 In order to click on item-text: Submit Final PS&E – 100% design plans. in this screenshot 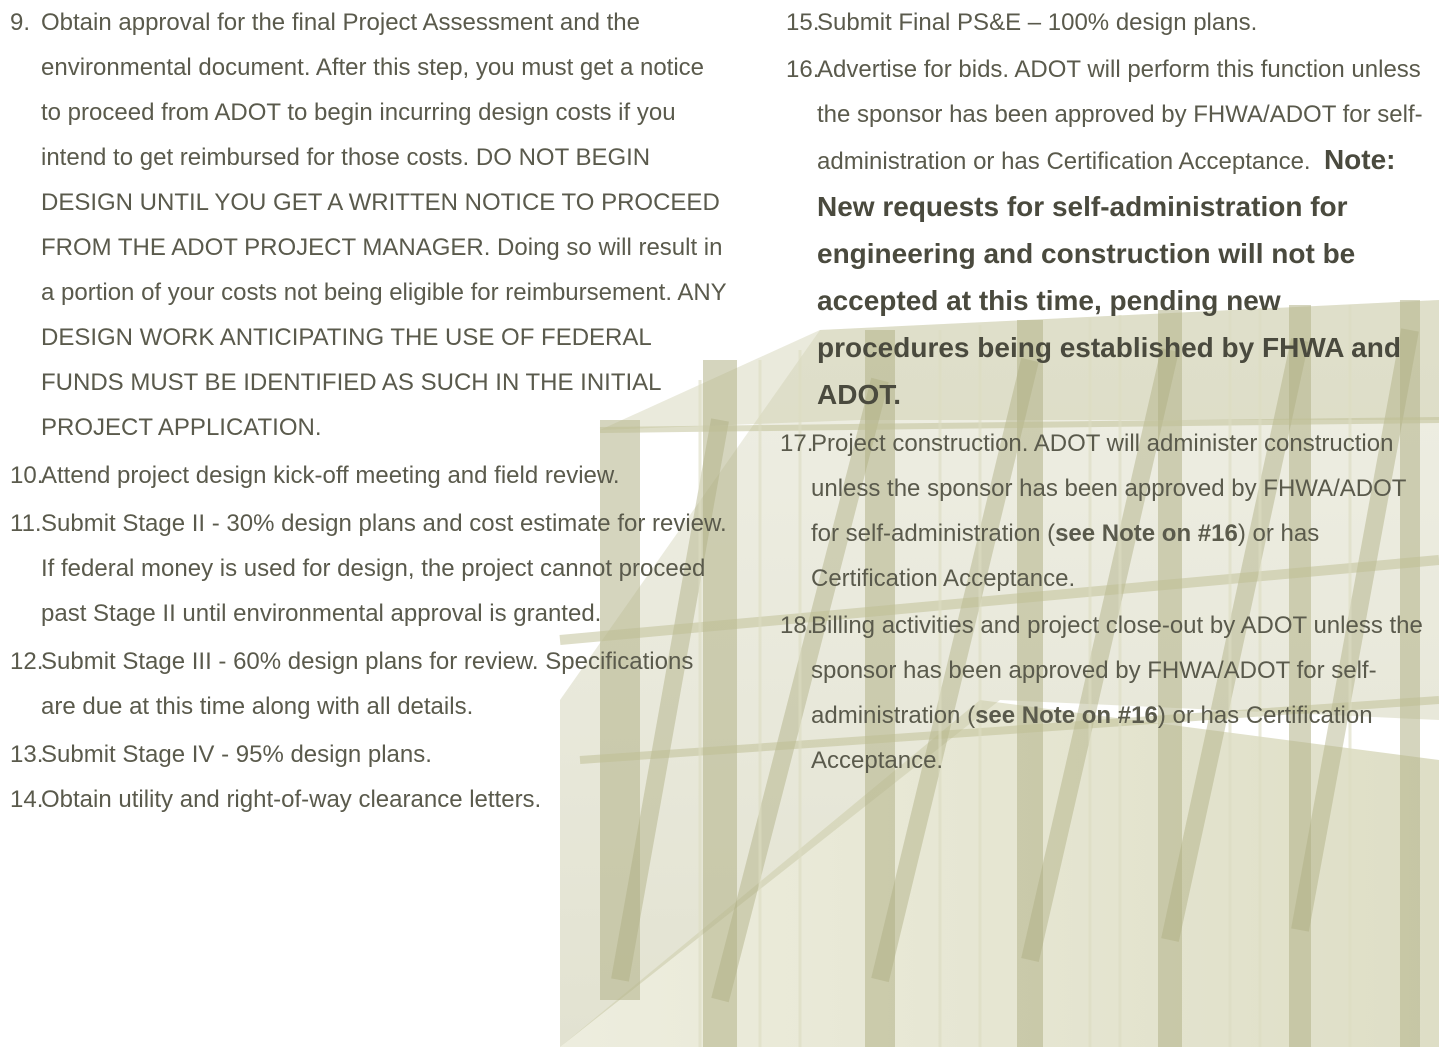, I will do `click(1037, 22)`.